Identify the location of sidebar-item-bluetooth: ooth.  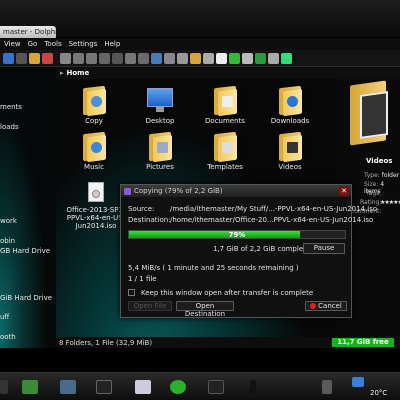
(8, 337).